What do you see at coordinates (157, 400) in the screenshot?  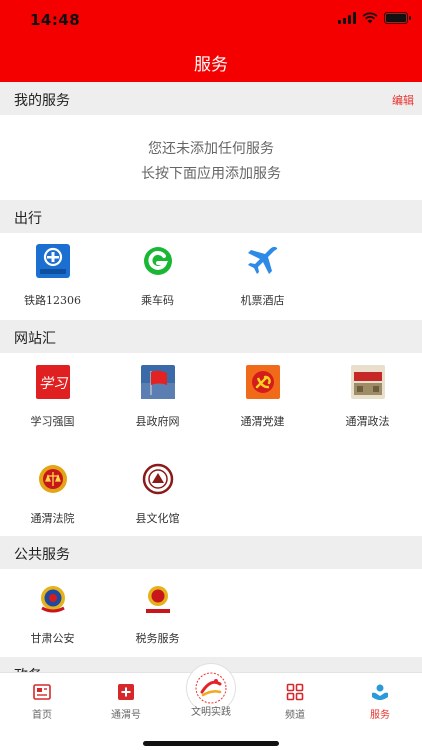 I see `tile-county-gov: 县政府网` at bounding box center [157, 400].